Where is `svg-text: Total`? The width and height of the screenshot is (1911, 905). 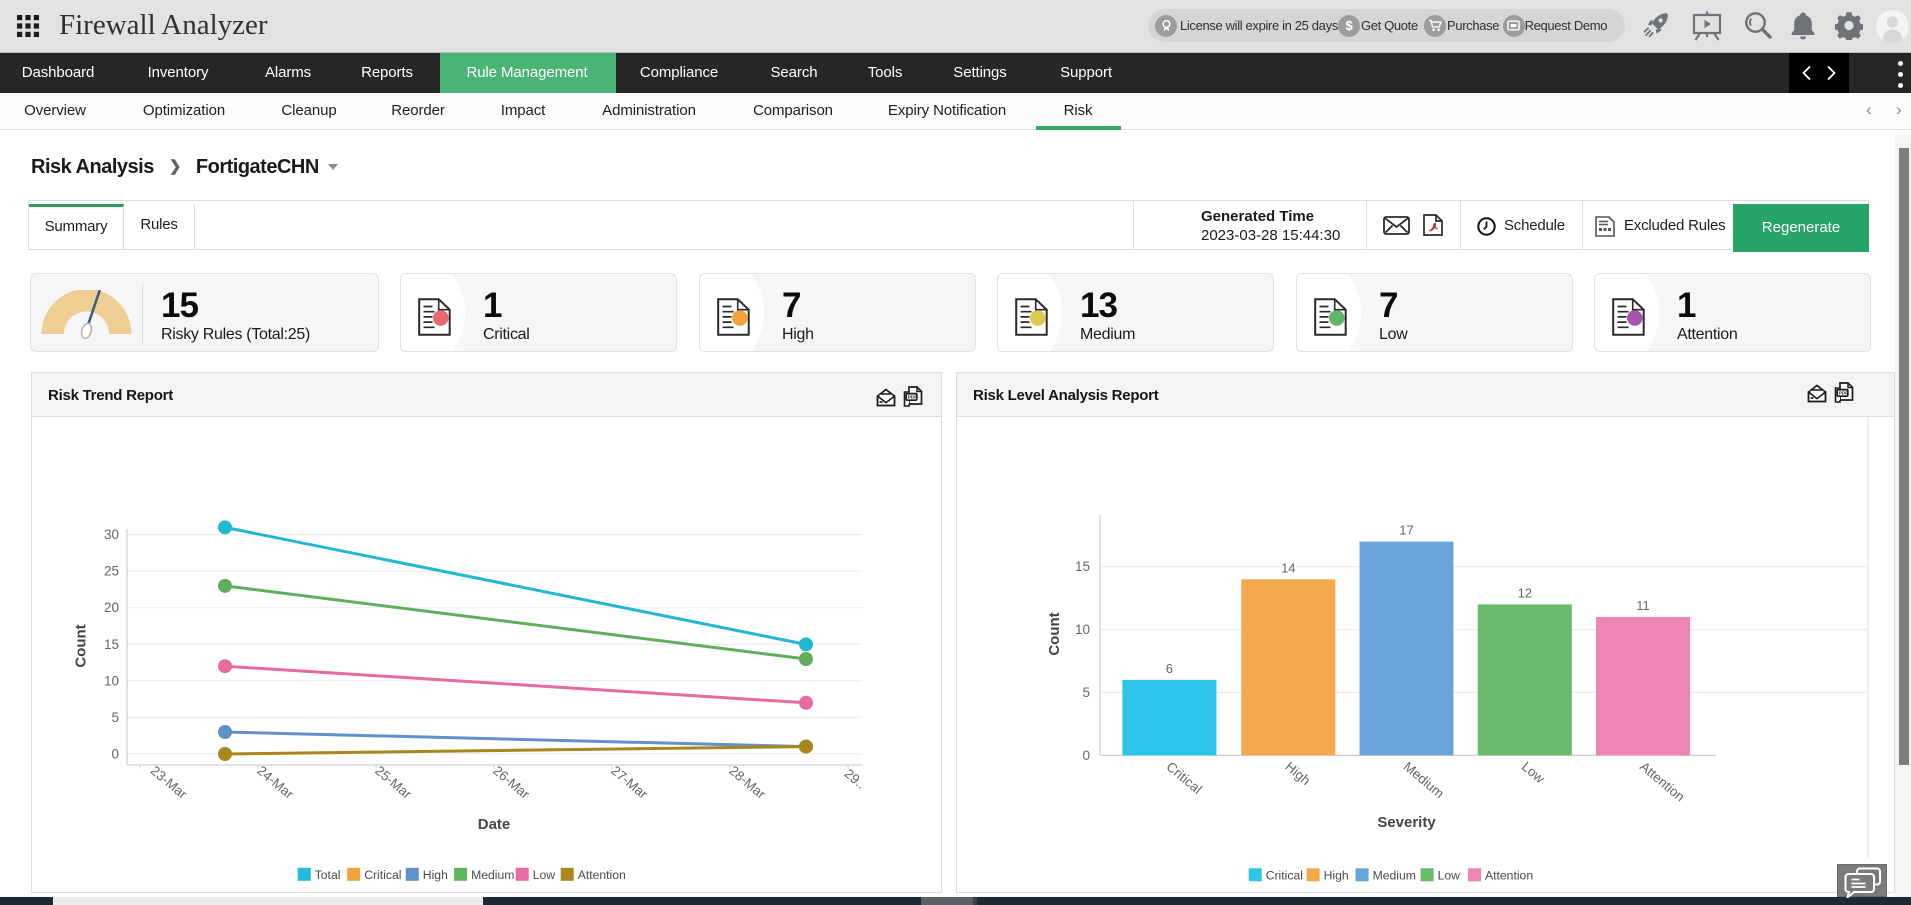 svg-text: Total is located at coordinates (328, 875).